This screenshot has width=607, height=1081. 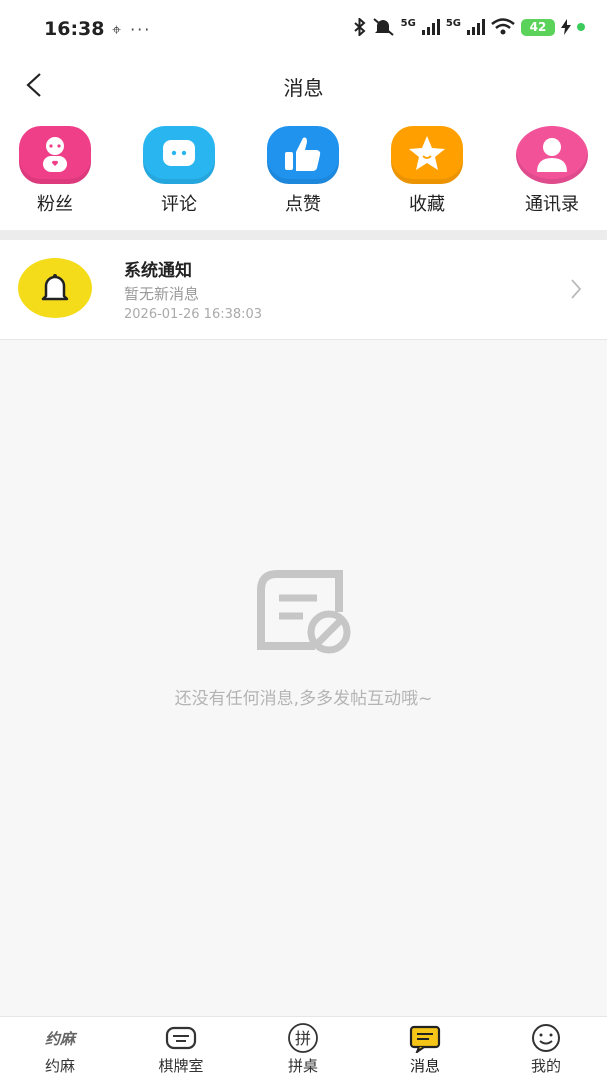 What do you see at coordinates (132, 29) in the screenshot?
I see `status-notification-icons: ⌖ ···` at bounding box center [132, 29].